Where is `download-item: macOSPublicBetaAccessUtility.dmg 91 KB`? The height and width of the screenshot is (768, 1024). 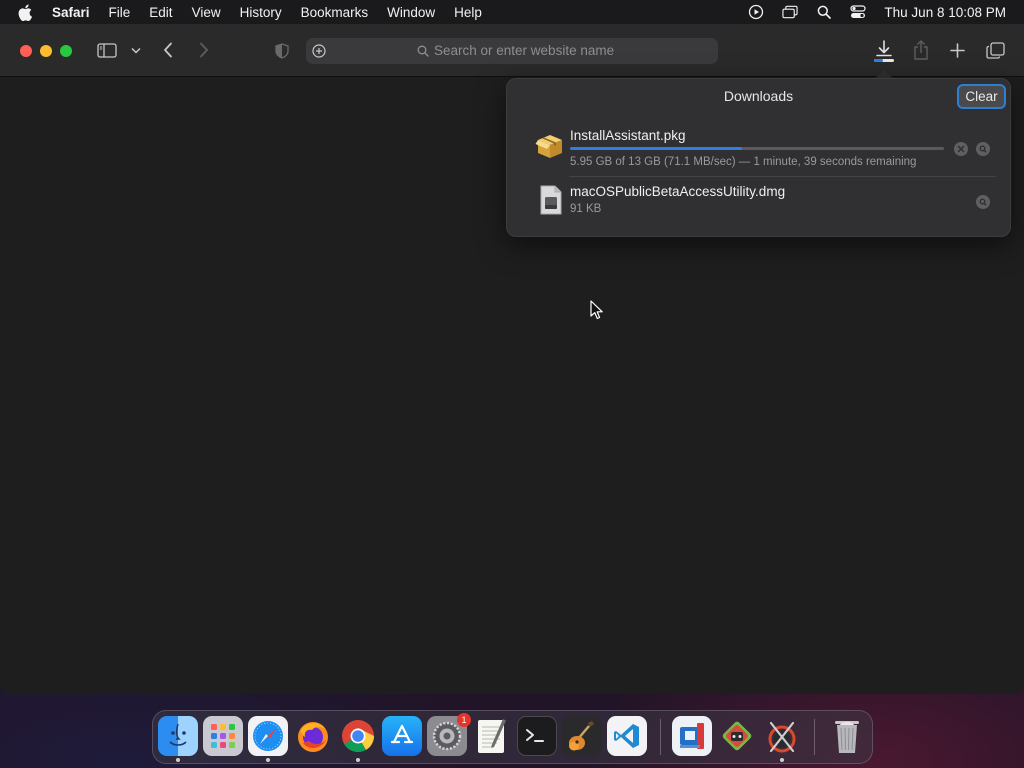
download-item: macOSPublicBetaAccessUtility.dmg 91 KB is located at coordinates (758, 203).